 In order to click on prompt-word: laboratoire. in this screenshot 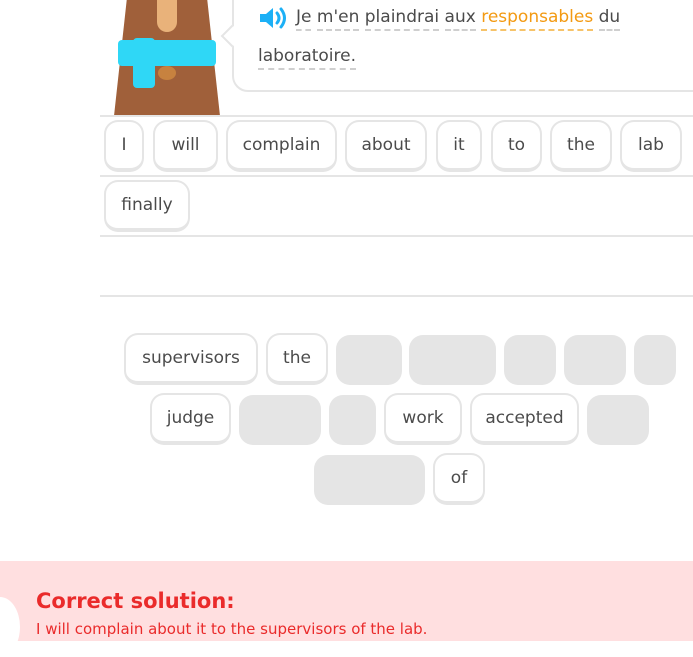, I will do `click(307, 58)`.